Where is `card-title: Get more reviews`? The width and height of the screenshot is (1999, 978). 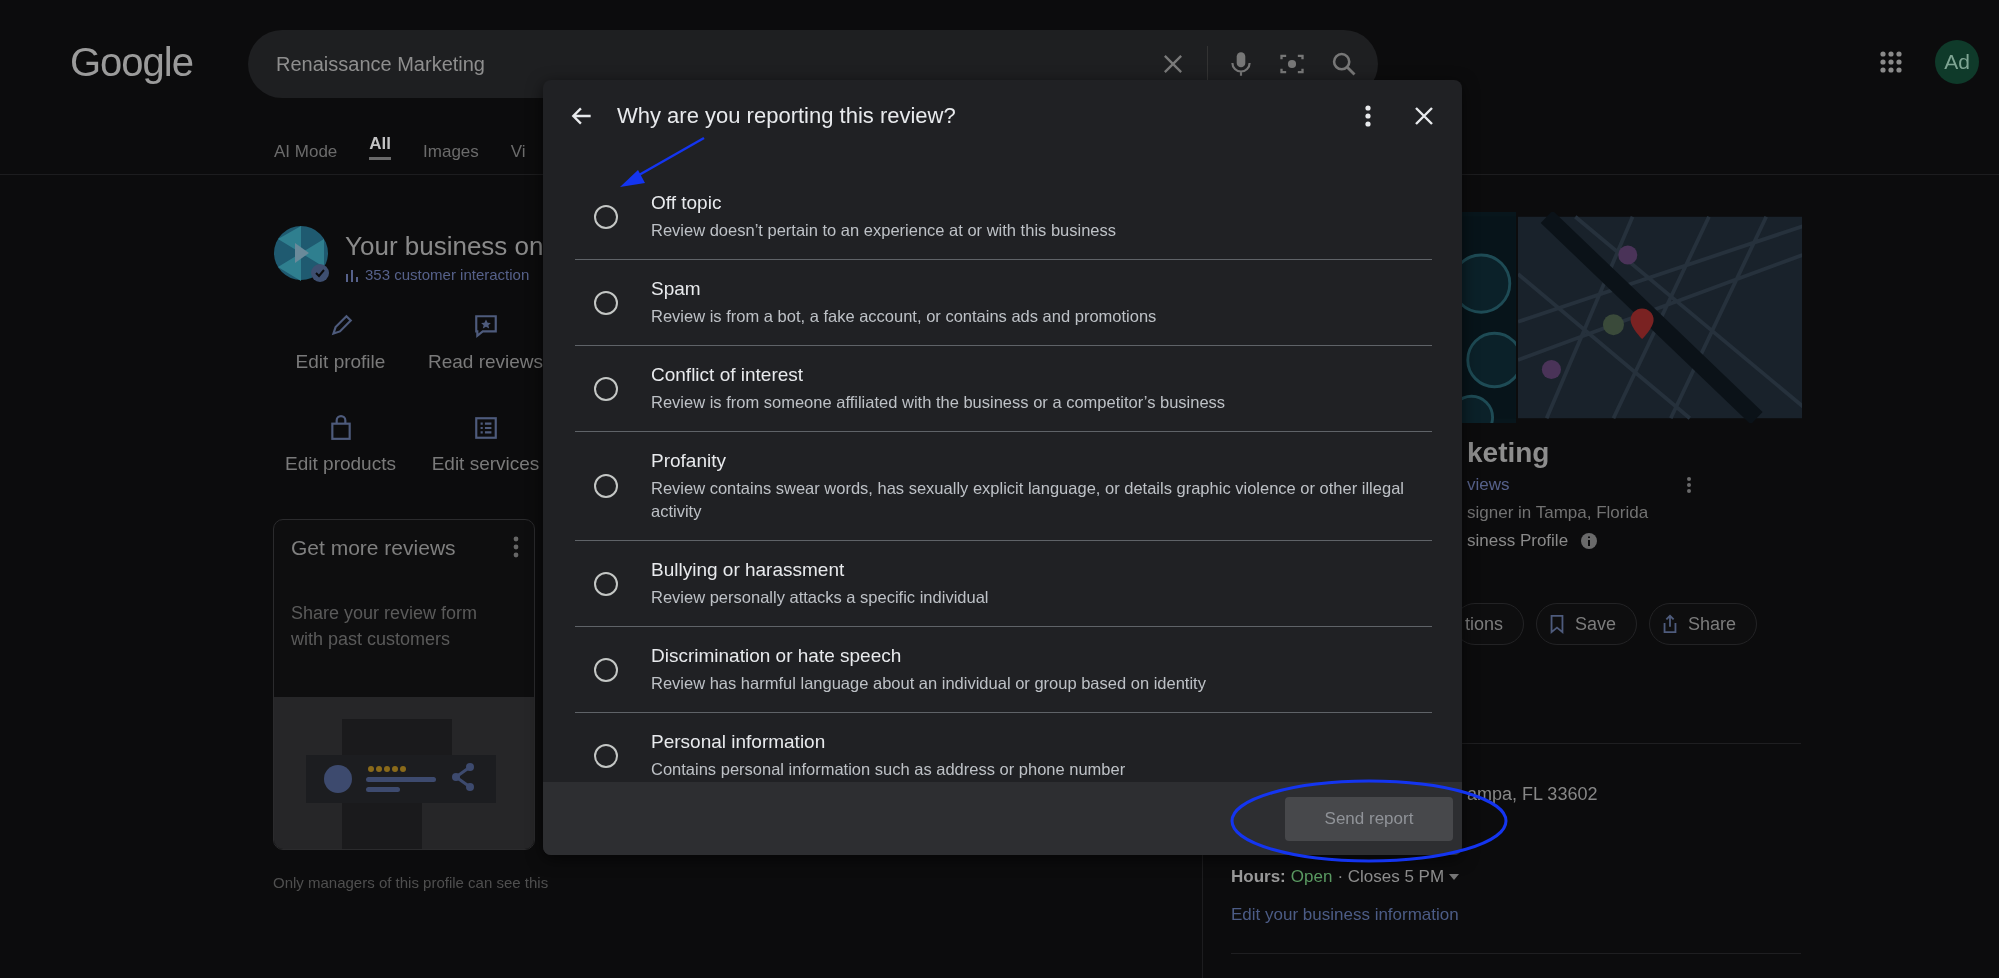
card-title: Get more reviews is located at coordinates (373, 548).